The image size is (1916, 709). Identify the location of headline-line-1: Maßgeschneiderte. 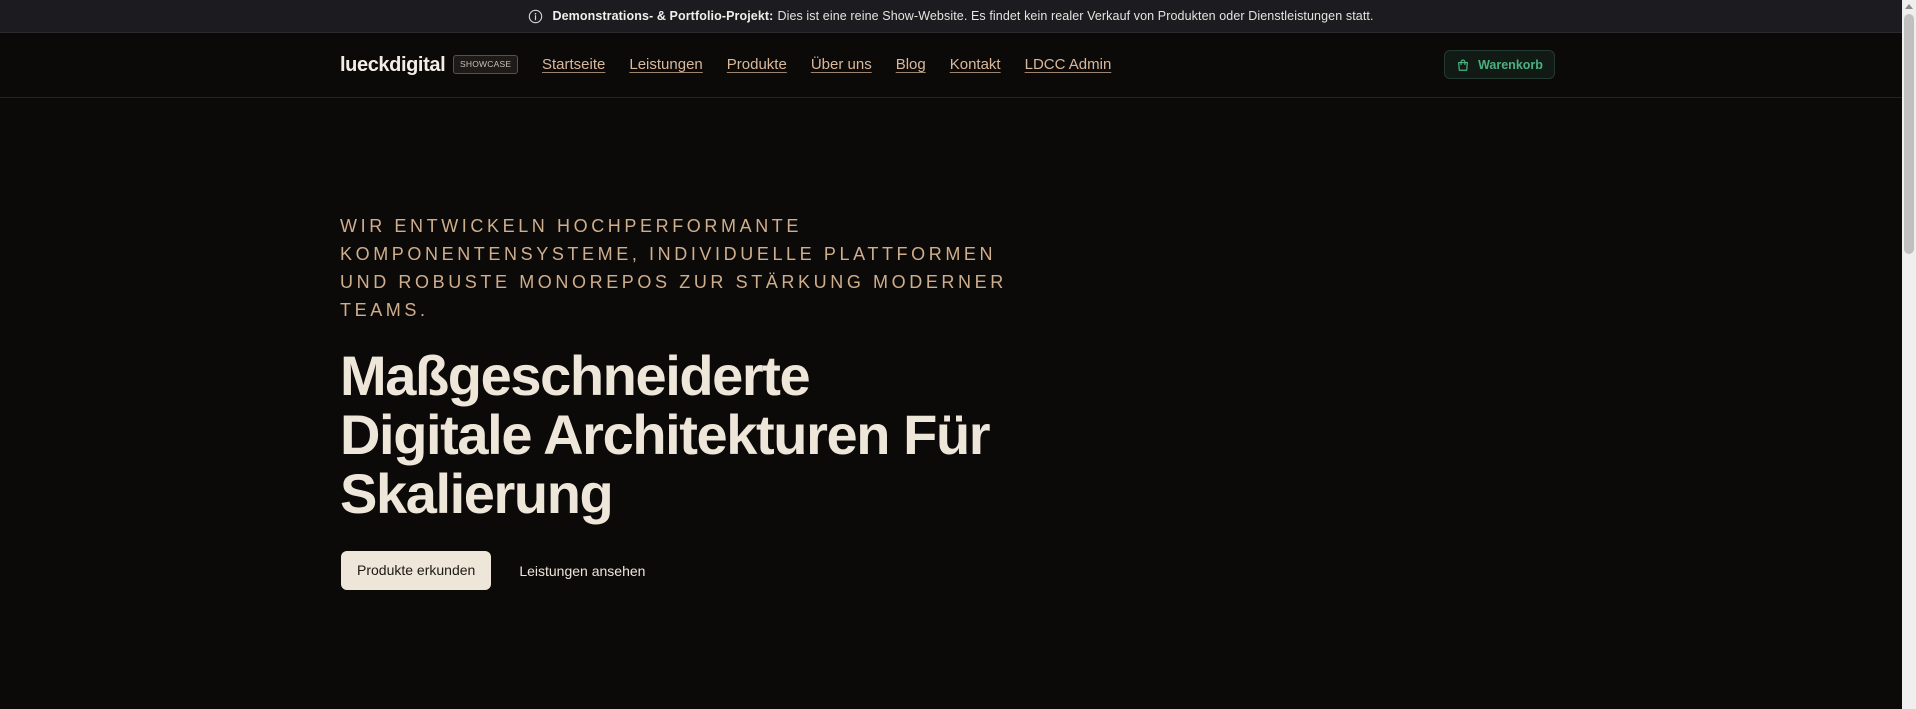
(575, 375).